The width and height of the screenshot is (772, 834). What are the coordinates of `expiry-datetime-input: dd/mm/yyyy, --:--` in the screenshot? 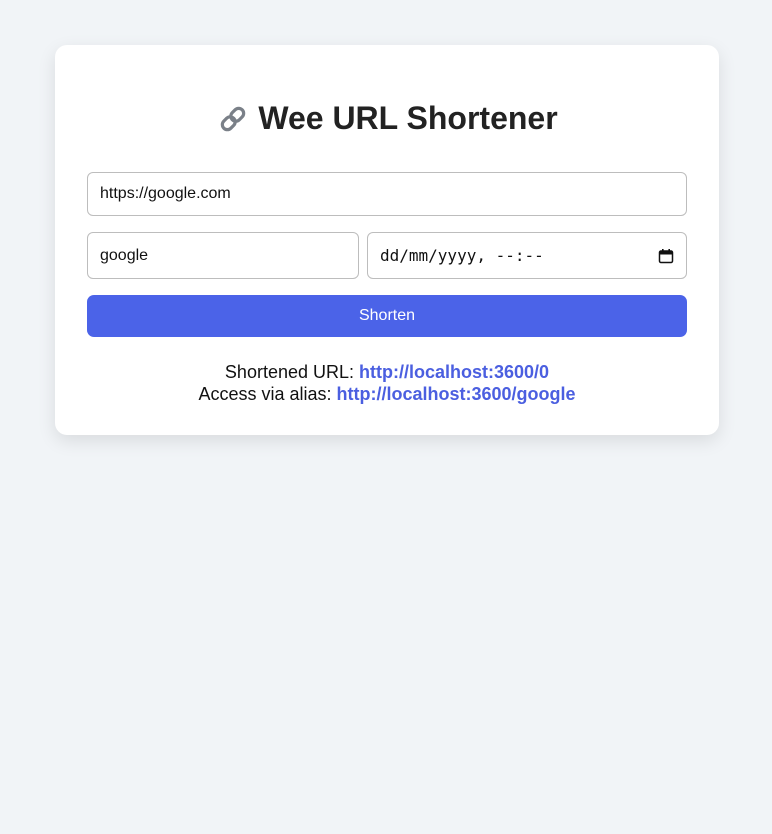 It's located at (527, 255).